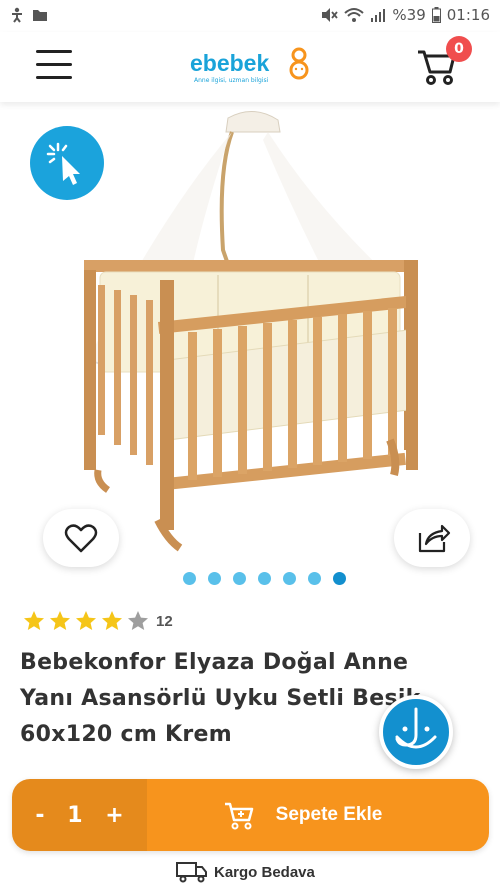 This screenshot has width=500, height=888. What do you see at coordinates (231, 80) in the screenshot?
I see `logo-tagline: Anne ilgisi, uzman bilgisi` at bounding box center [231, 80].